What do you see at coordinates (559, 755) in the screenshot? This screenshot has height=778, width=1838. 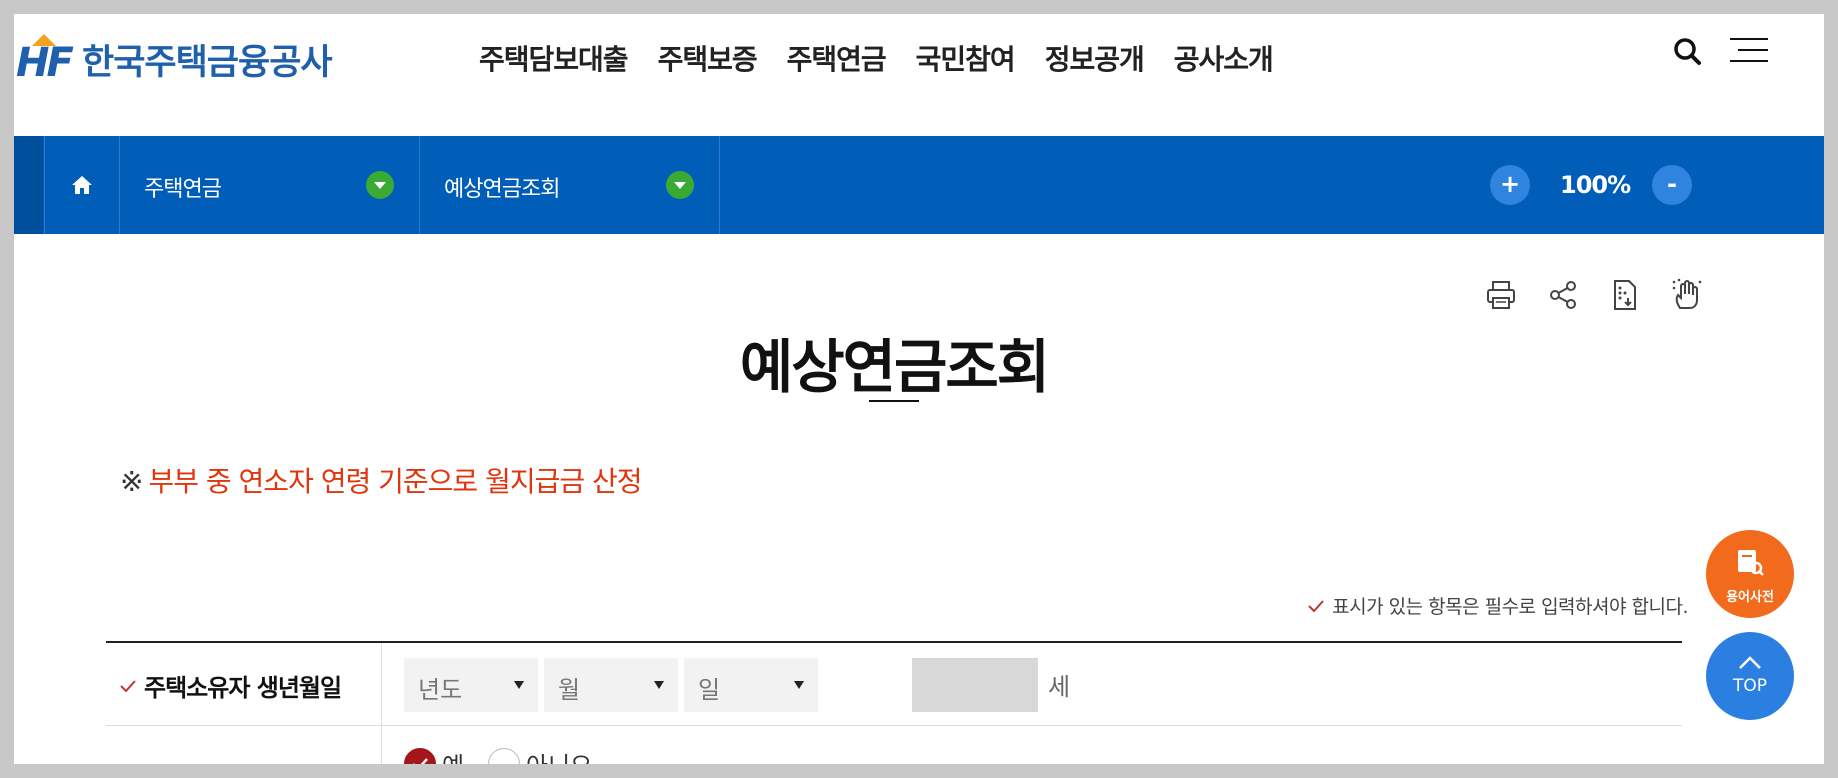 I see `radio-no-label: 아니오` at bounding box center [559, 755].